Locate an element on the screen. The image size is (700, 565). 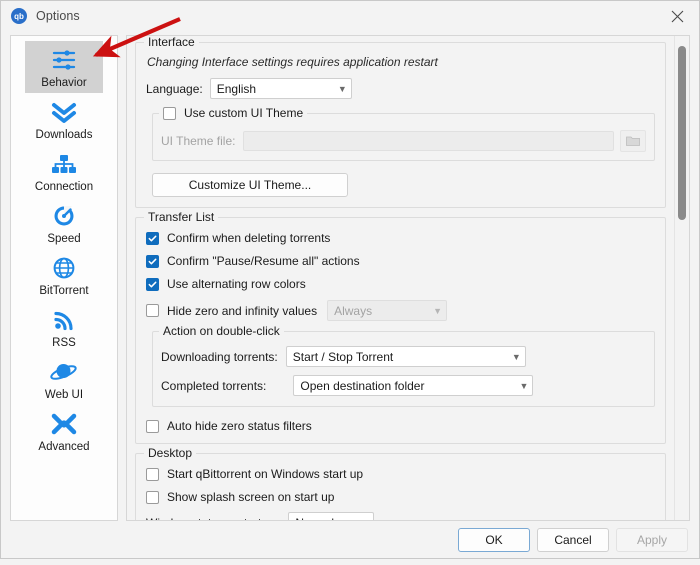
network-icon is located at coordinates (64, 164).